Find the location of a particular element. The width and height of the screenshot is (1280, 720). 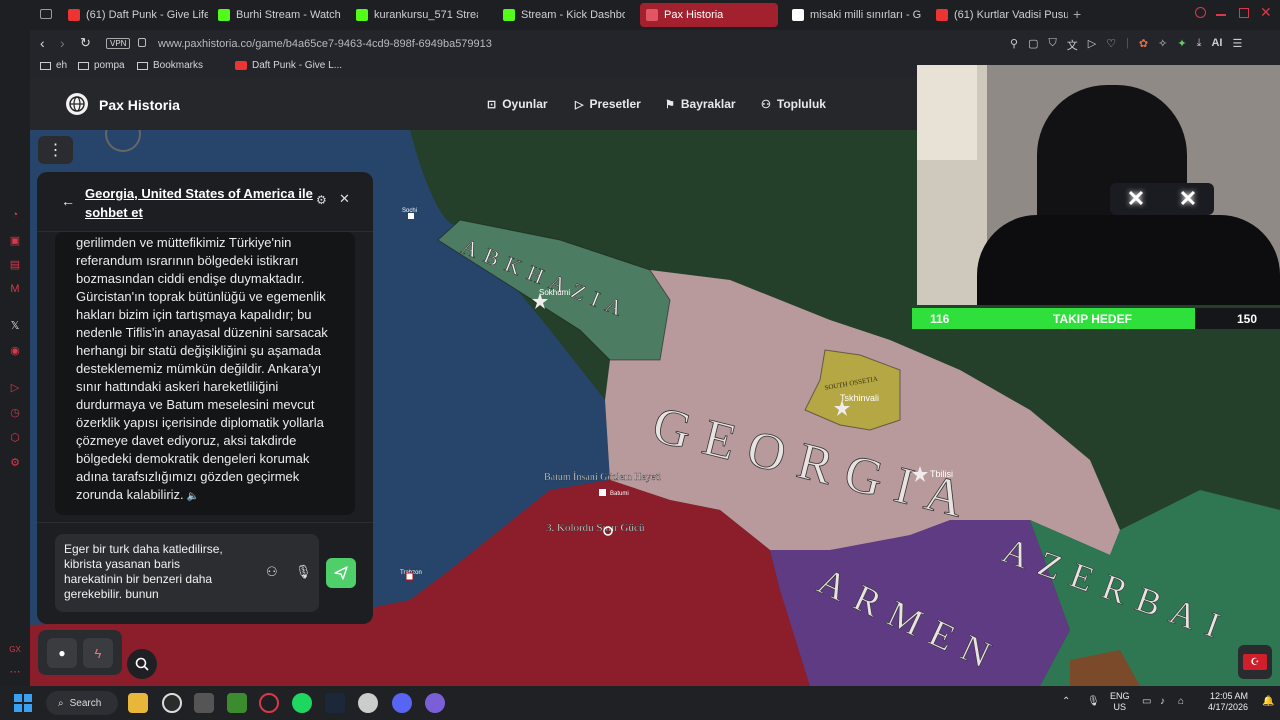

windows-start-icon is located at coordinates (23, 703).